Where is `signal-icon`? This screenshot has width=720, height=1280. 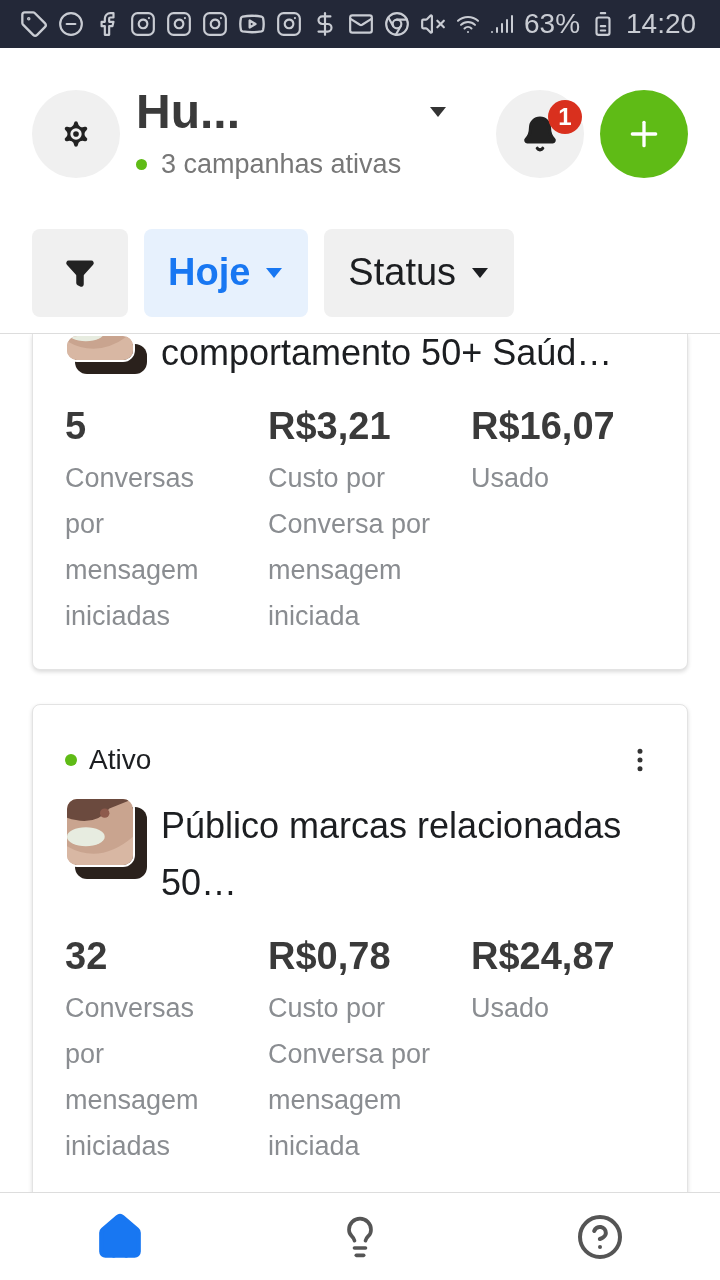 signal-icon is located at coordinates (502, 24).